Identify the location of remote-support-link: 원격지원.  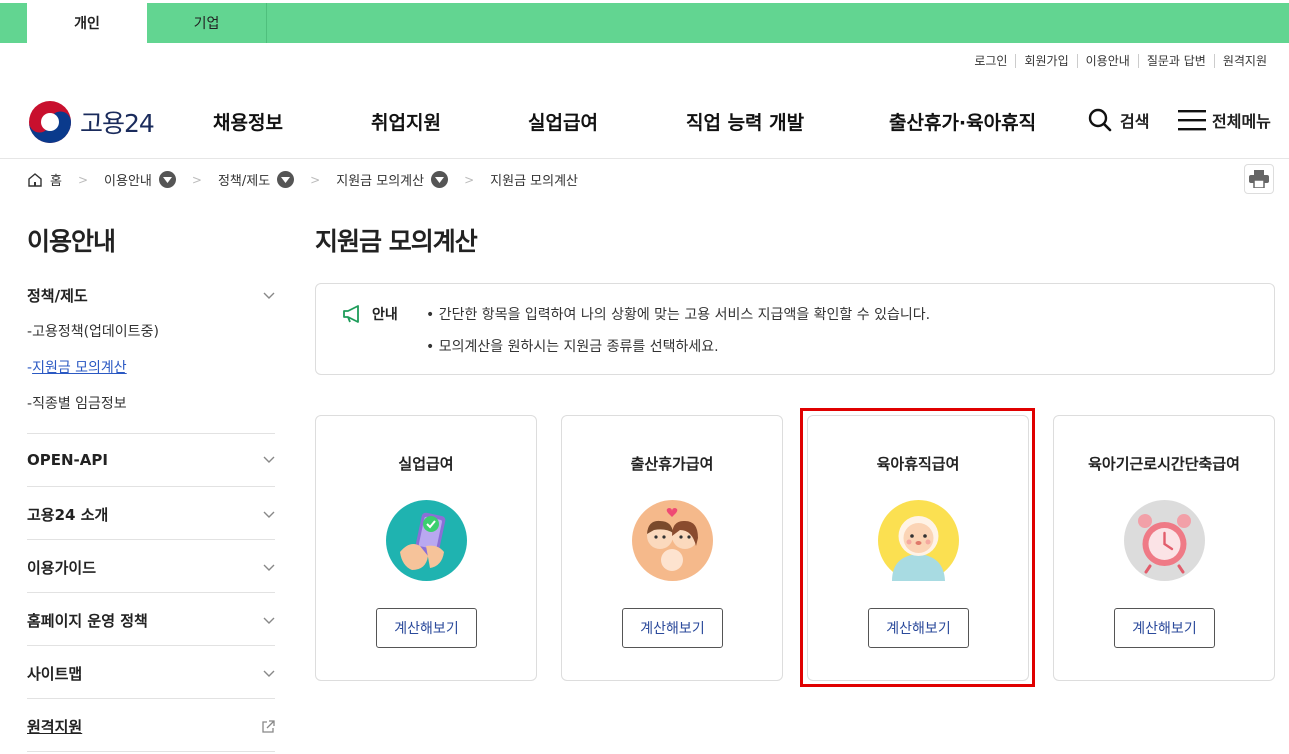
(1244, 61).